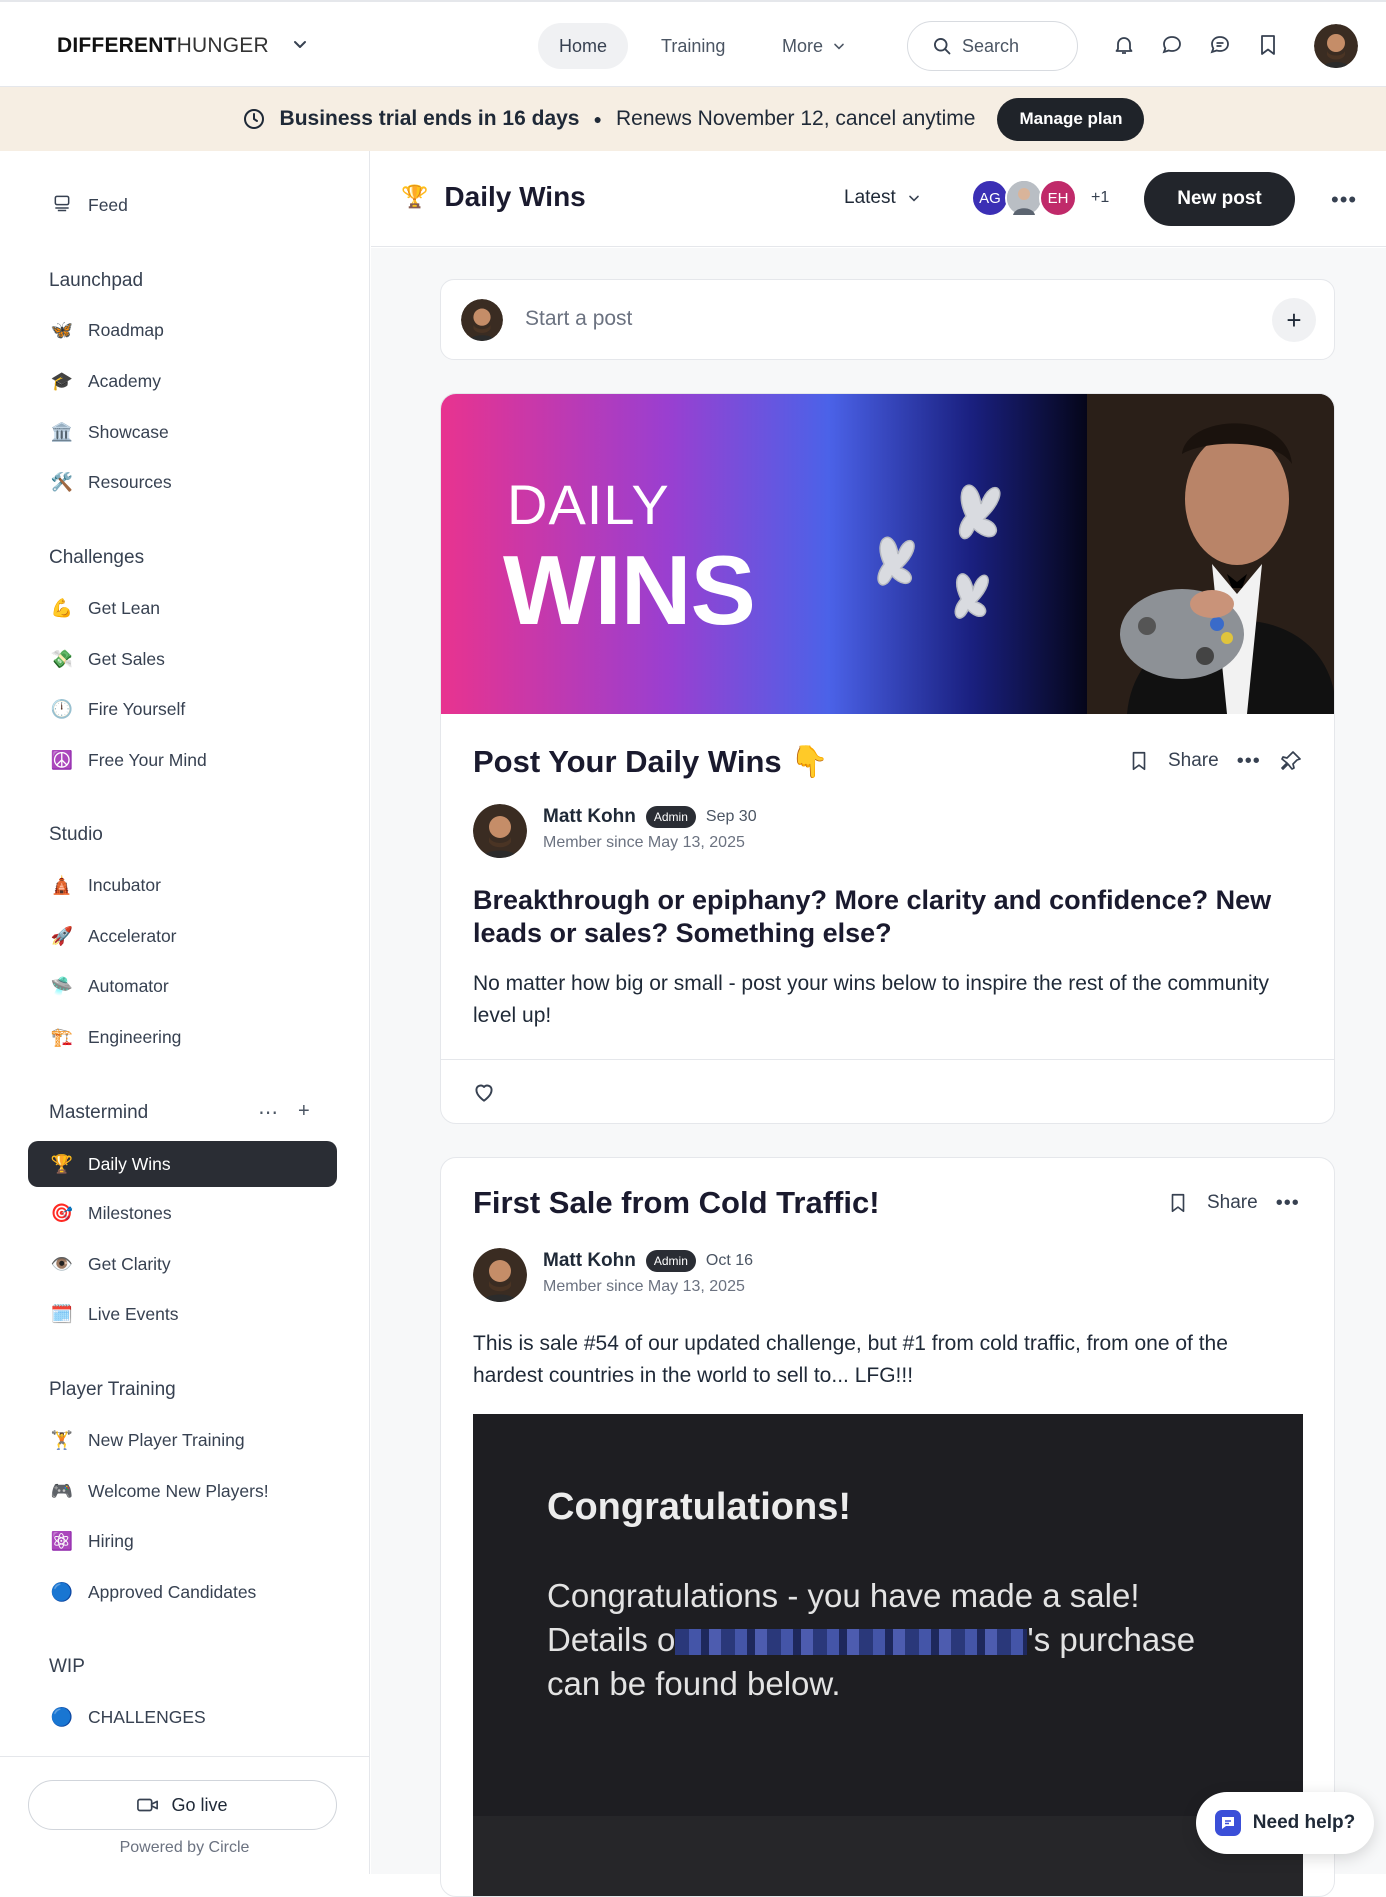 This screenshot has height=1897, width=1386. I want to click on flying-saucer-icon: 🛸, so click(62, 985).